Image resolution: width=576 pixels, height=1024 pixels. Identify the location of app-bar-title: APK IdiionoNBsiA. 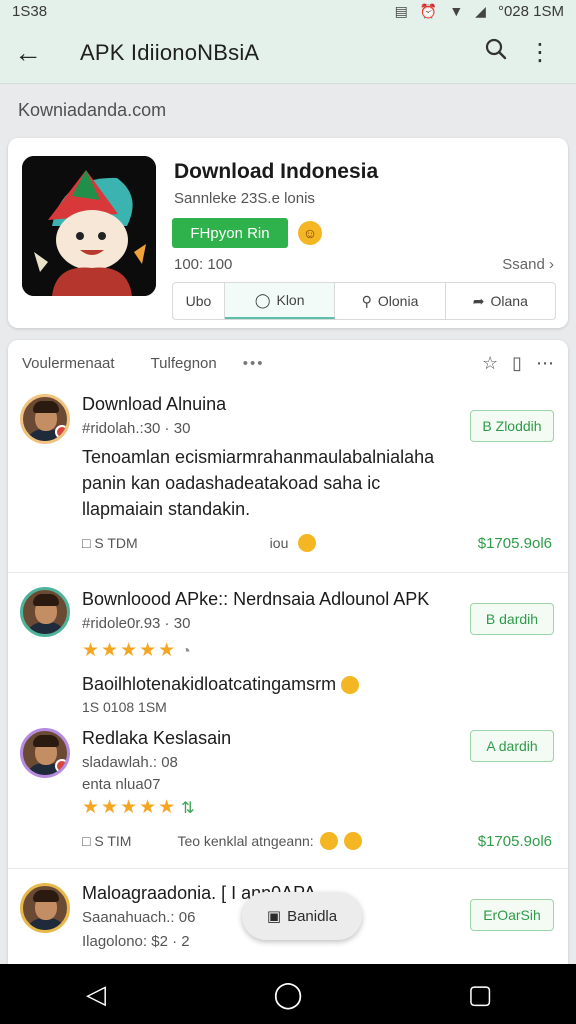
(170, 52).